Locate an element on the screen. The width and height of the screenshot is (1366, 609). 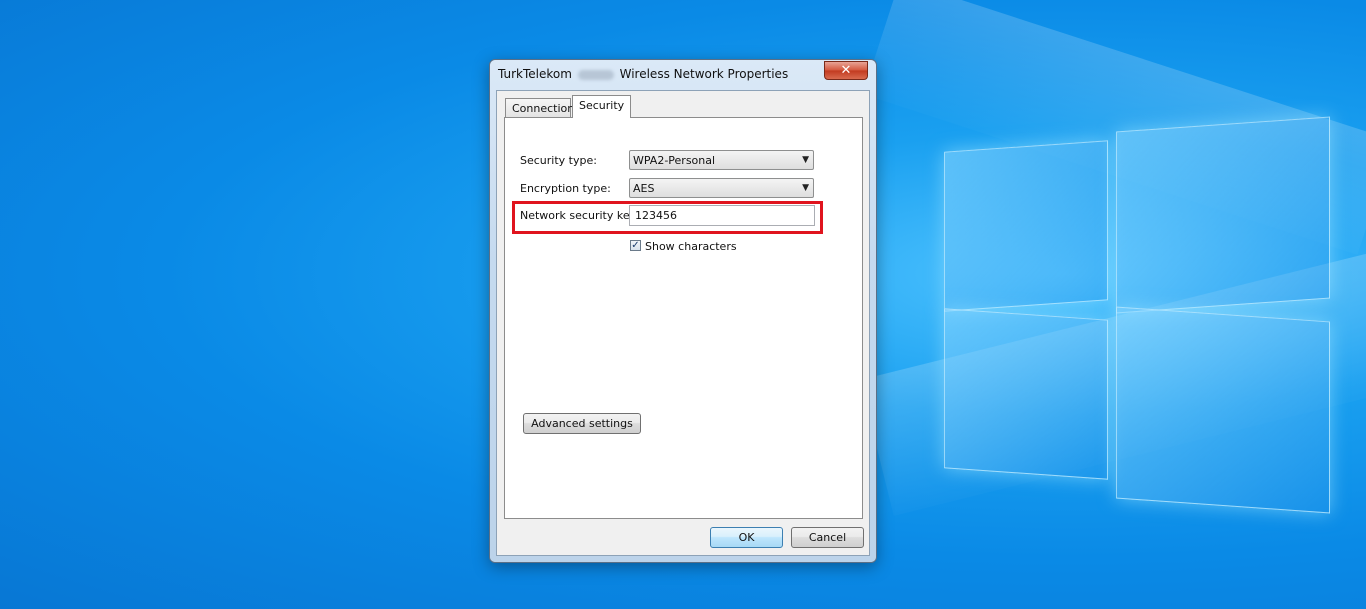
cancel-button: Cancel is located at coordinates (827, 537).